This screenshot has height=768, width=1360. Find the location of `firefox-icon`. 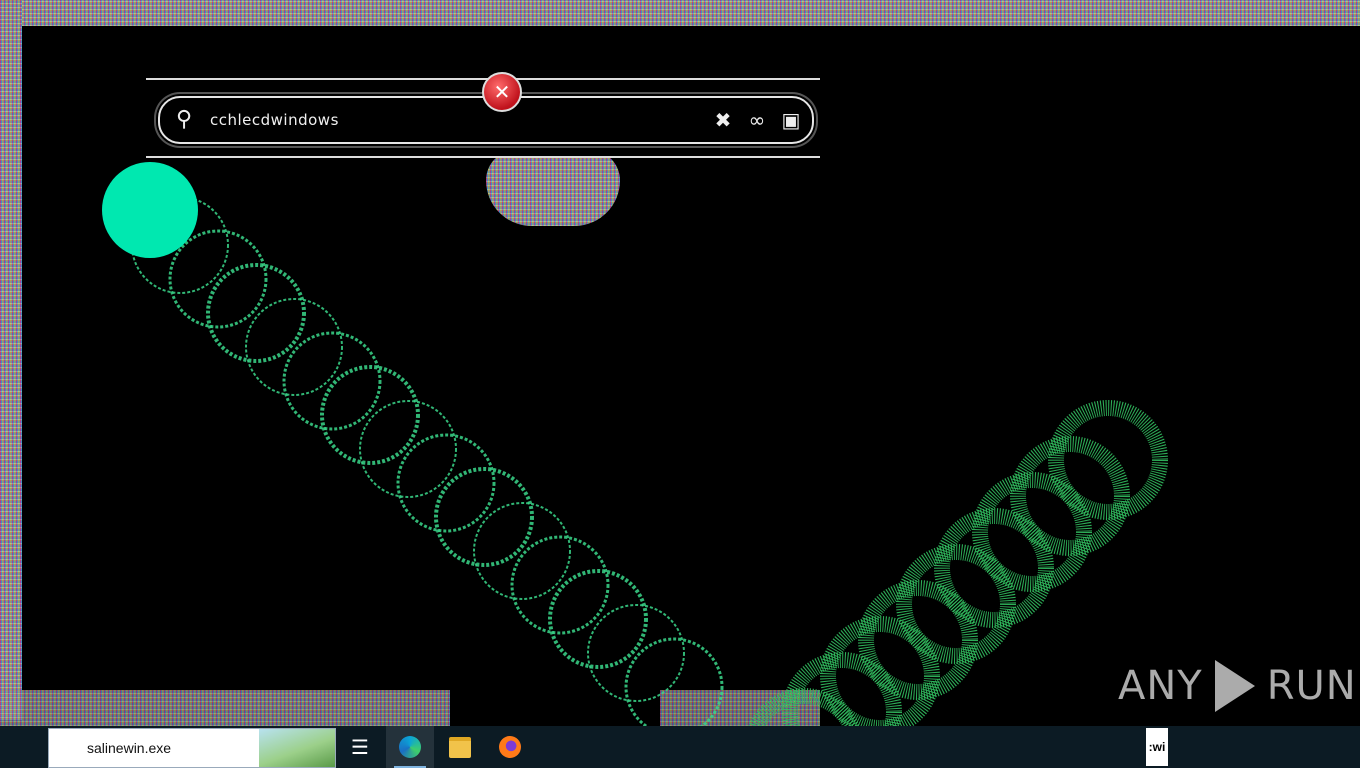

firefox-icon is located at coordinates (510, 747).